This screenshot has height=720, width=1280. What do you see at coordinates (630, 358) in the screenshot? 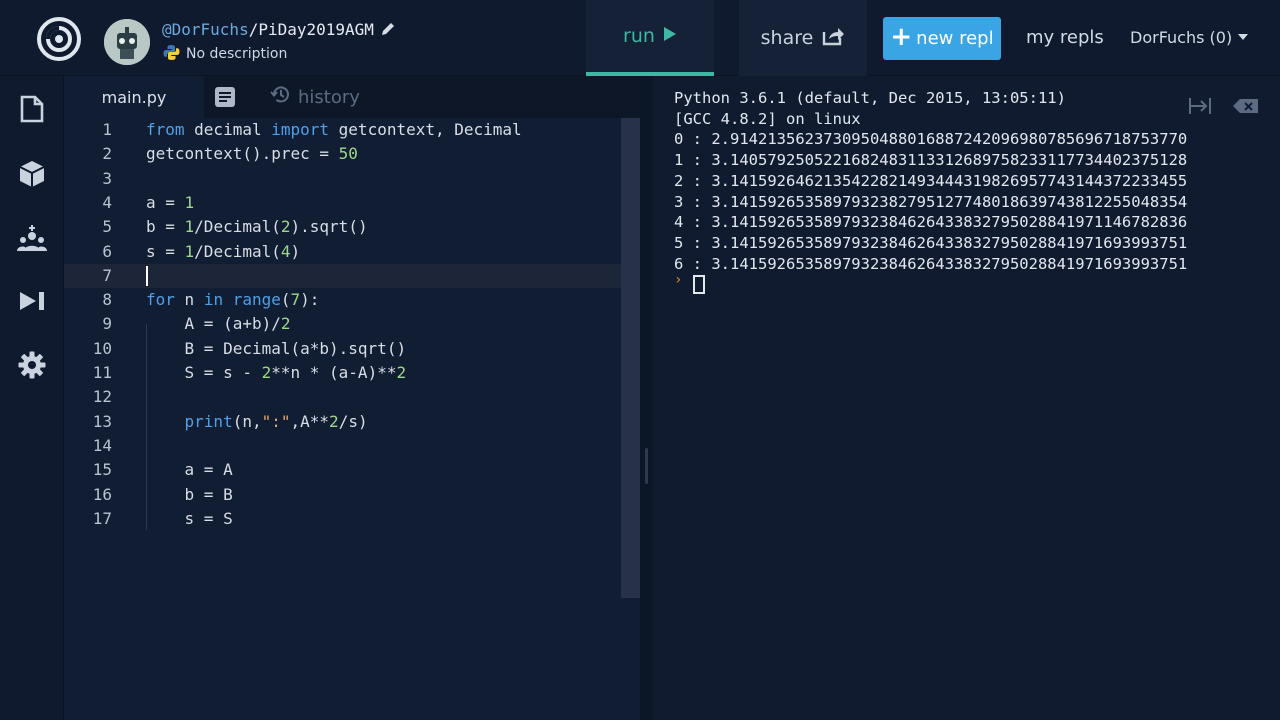
I see `editor-scrollbar` at bounding box center [630, 358].